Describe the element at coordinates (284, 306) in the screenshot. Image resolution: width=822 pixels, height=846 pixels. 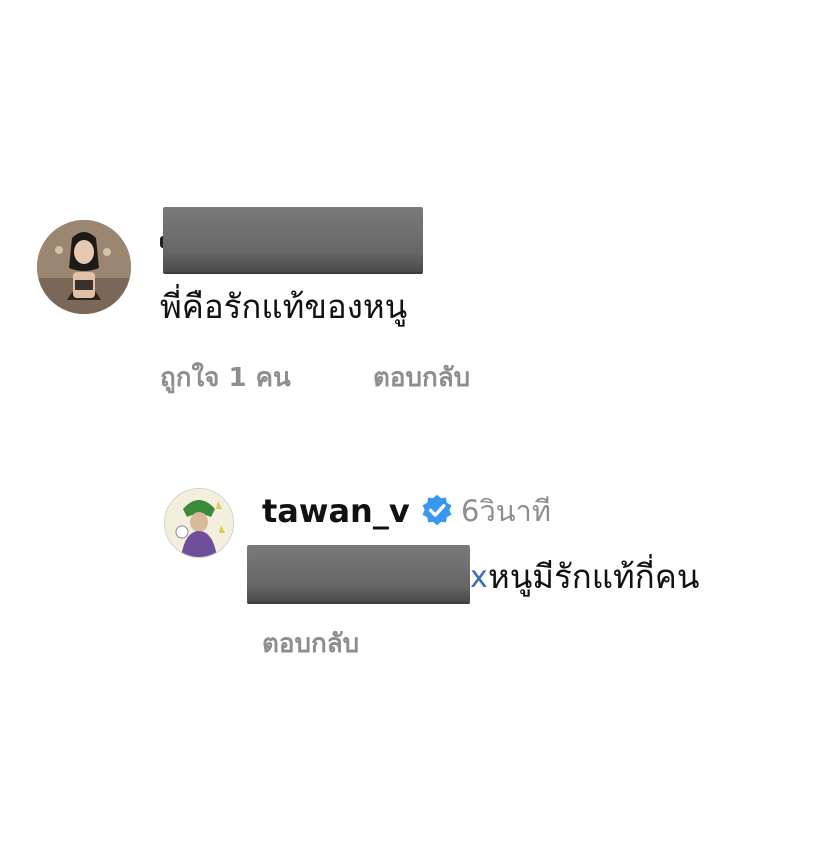
I see `comment-text: พี่คือรักแท้ของหนู` at that location.